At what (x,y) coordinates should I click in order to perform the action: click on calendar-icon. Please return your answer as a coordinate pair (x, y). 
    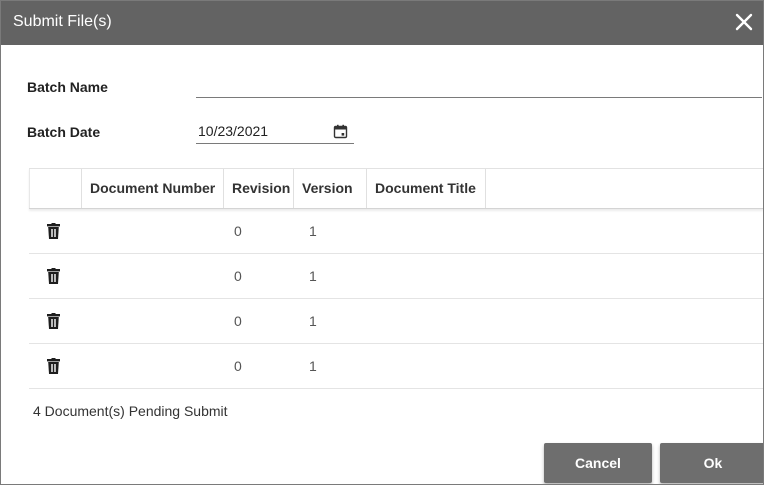
    Looking at the image, I should click on (340, 131).